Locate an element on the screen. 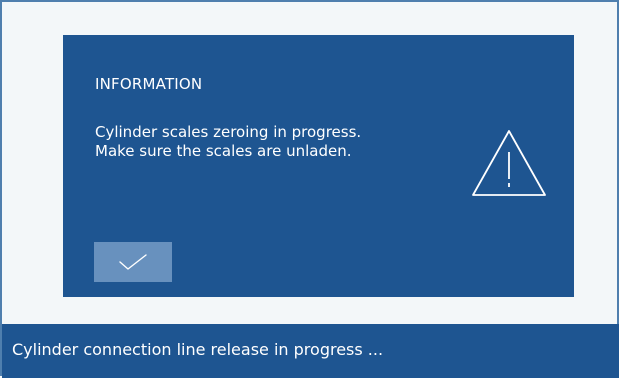 This screenshot has width=619, height=378. dialog-message-line-2: Make sure the scales are unladen. is located at coordinates (223, 151).